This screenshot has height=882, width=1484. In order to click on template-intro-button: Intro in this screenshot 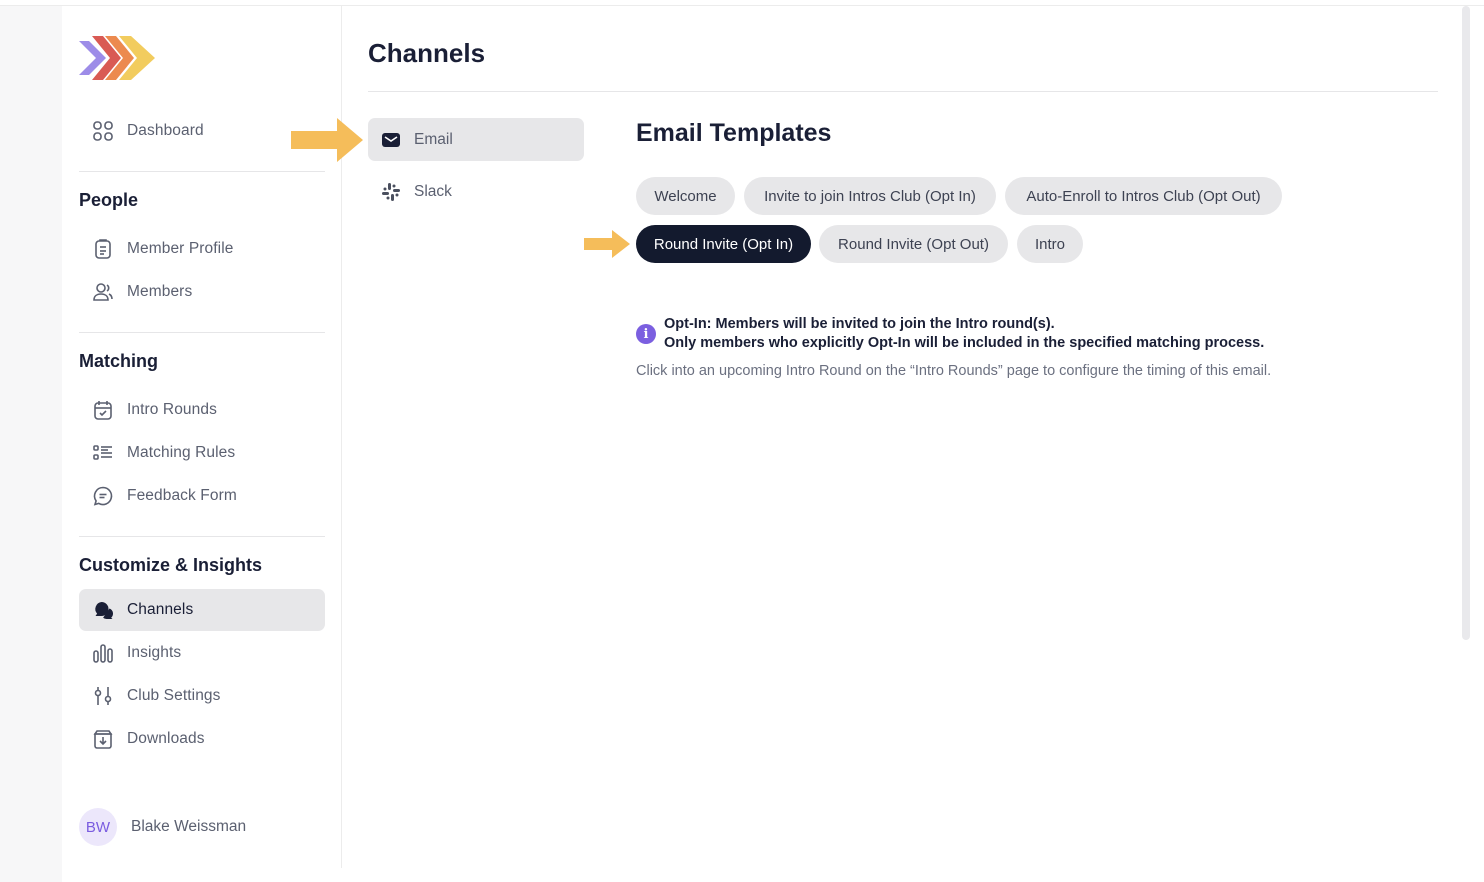, I will do `click(1050, 244)`.